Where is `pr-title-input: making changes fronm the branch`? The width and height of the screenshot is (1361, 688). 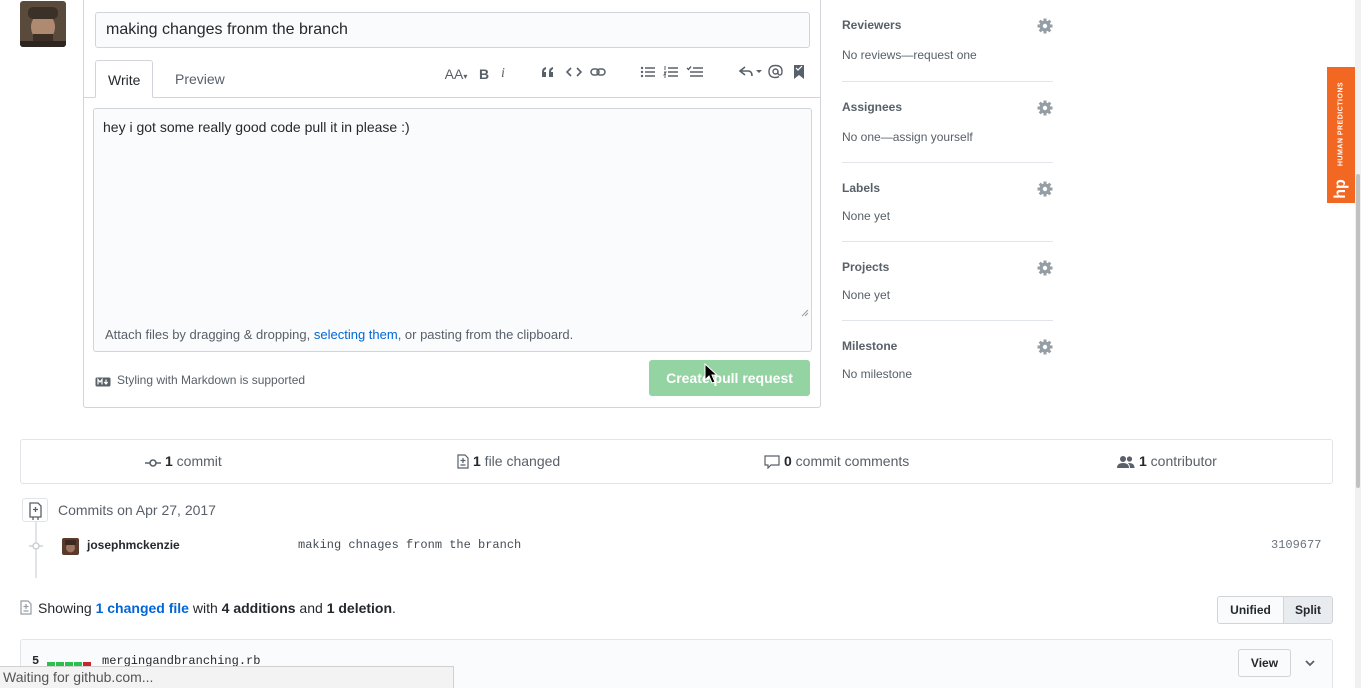 pr-title-input: making changes fronm the branch is located at coordinates (452, 30).